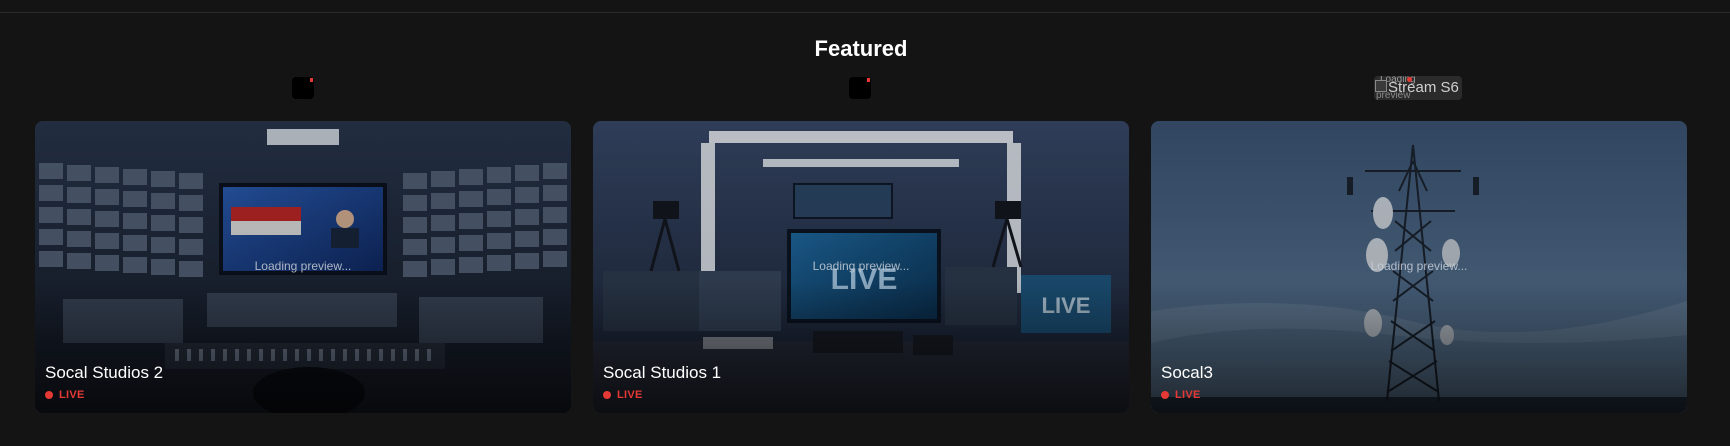  Describe the element at coordinates (1423, 87) in the screenshot. I see `image-alt-text: Stream S6` at that location.